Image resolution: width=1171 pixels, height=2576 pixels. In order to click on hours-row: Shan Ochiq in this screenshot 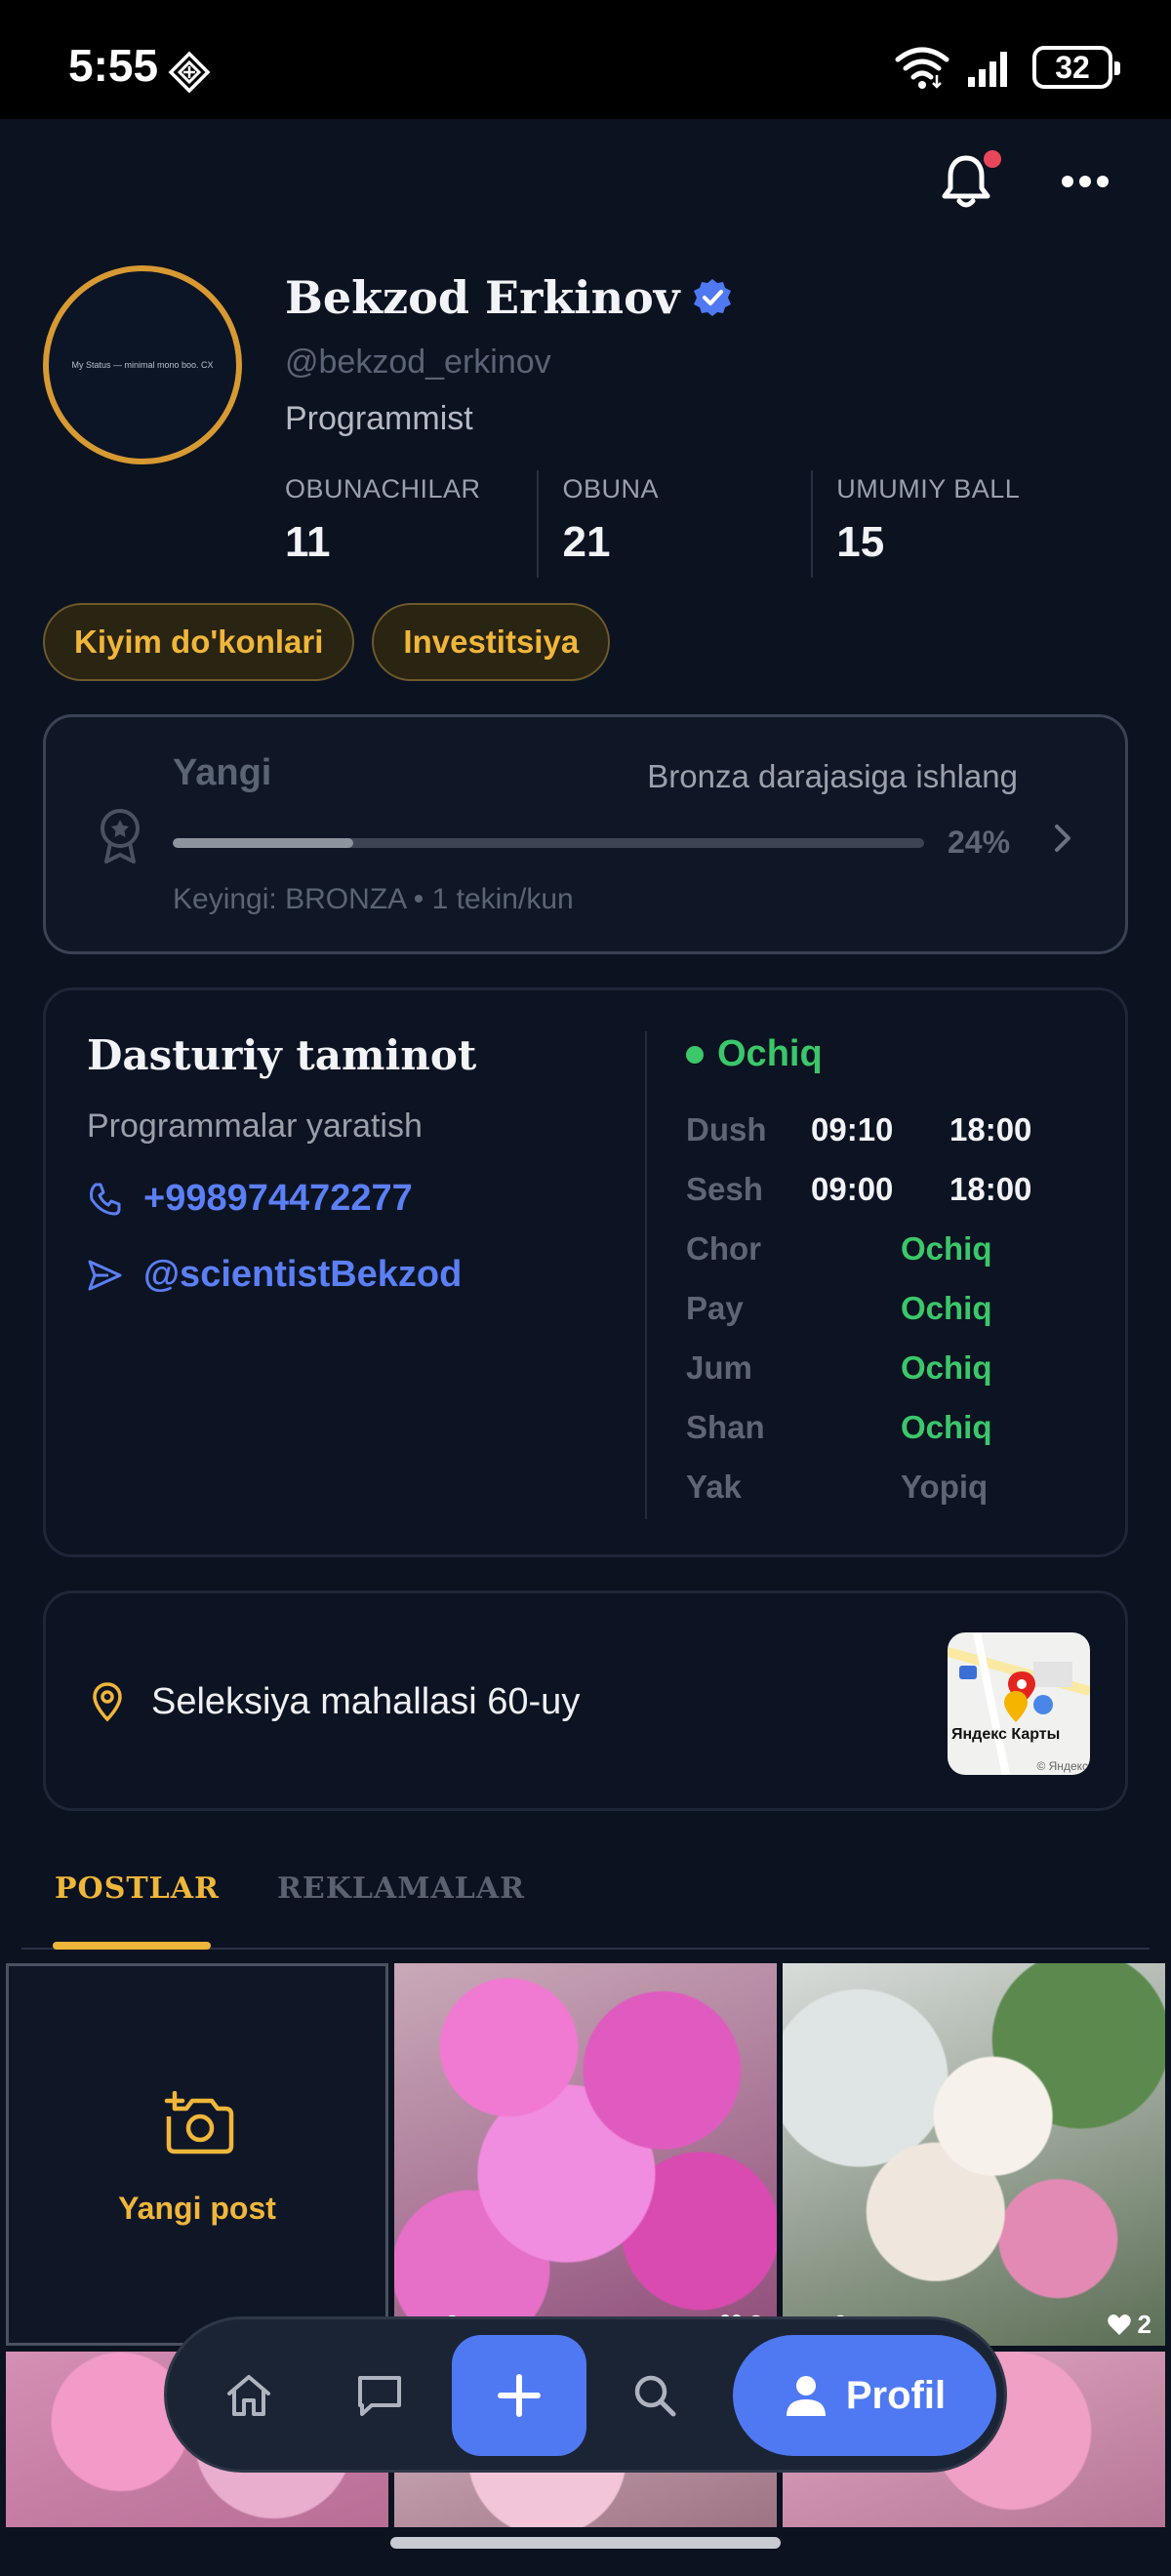, I will do `click(891, 1427)`.